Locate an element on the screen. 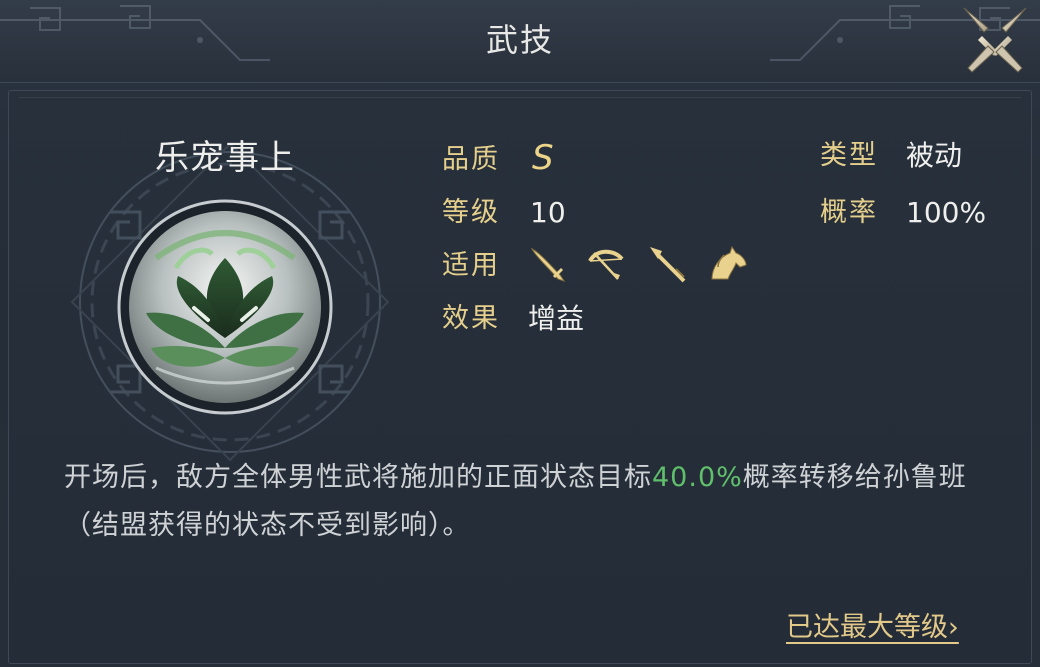 The height and width of the screenshot is (667, 1040). effect-label: 效果 is located at coordinates (471, 318).